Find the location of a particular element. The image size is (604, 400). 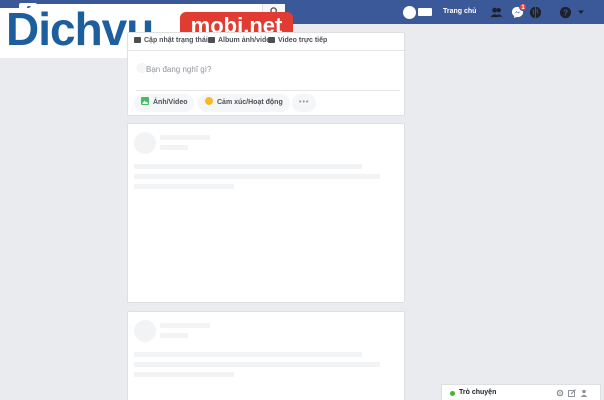

gear-icon is located at coordinates (560, 393).